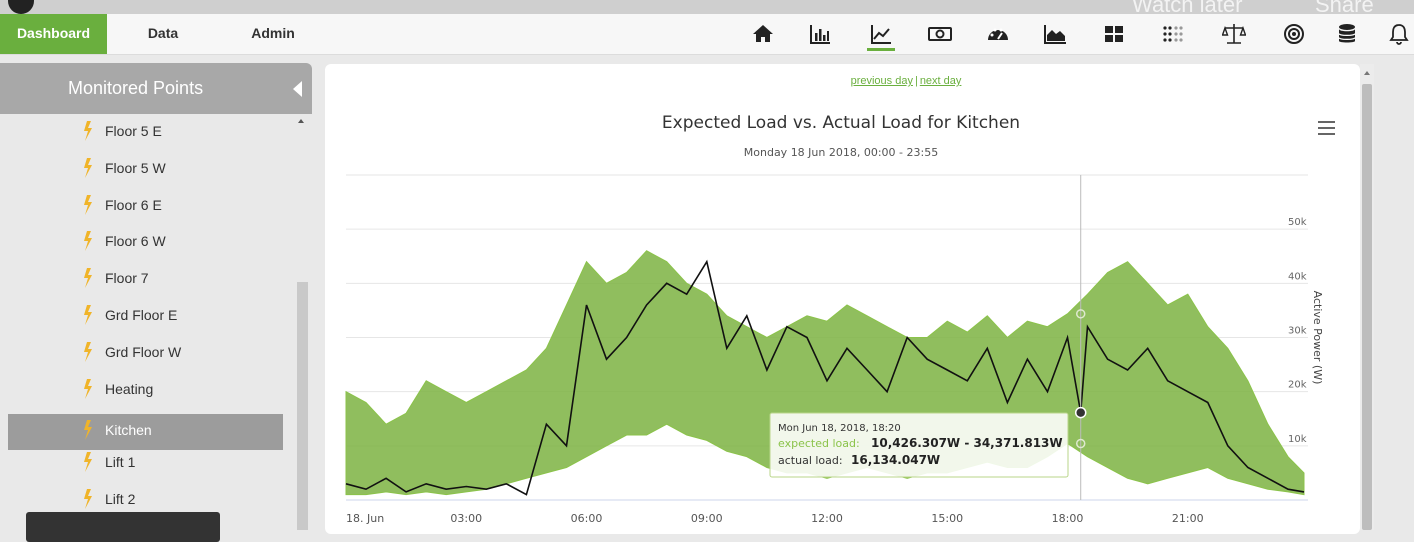  I want to click on day-navigation: previous day | next day, so click(869, 81).